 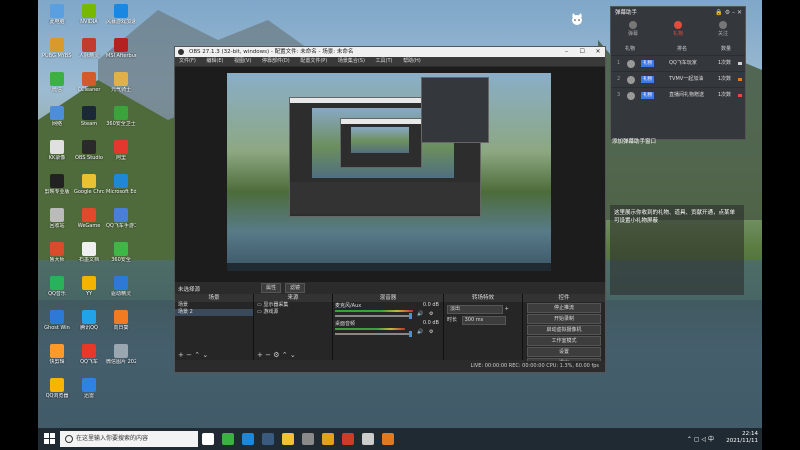 What do you see at coordinates (313, 61) in the screenshot?
I see `menu-profile: 配置文件(P)` at bounding box center [313, 61].